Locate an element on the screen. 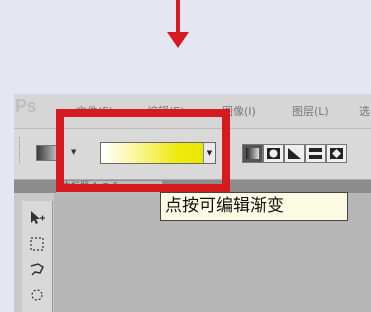  tooltip: 点按可编辑渐变 is located at coordinates (254, 206).